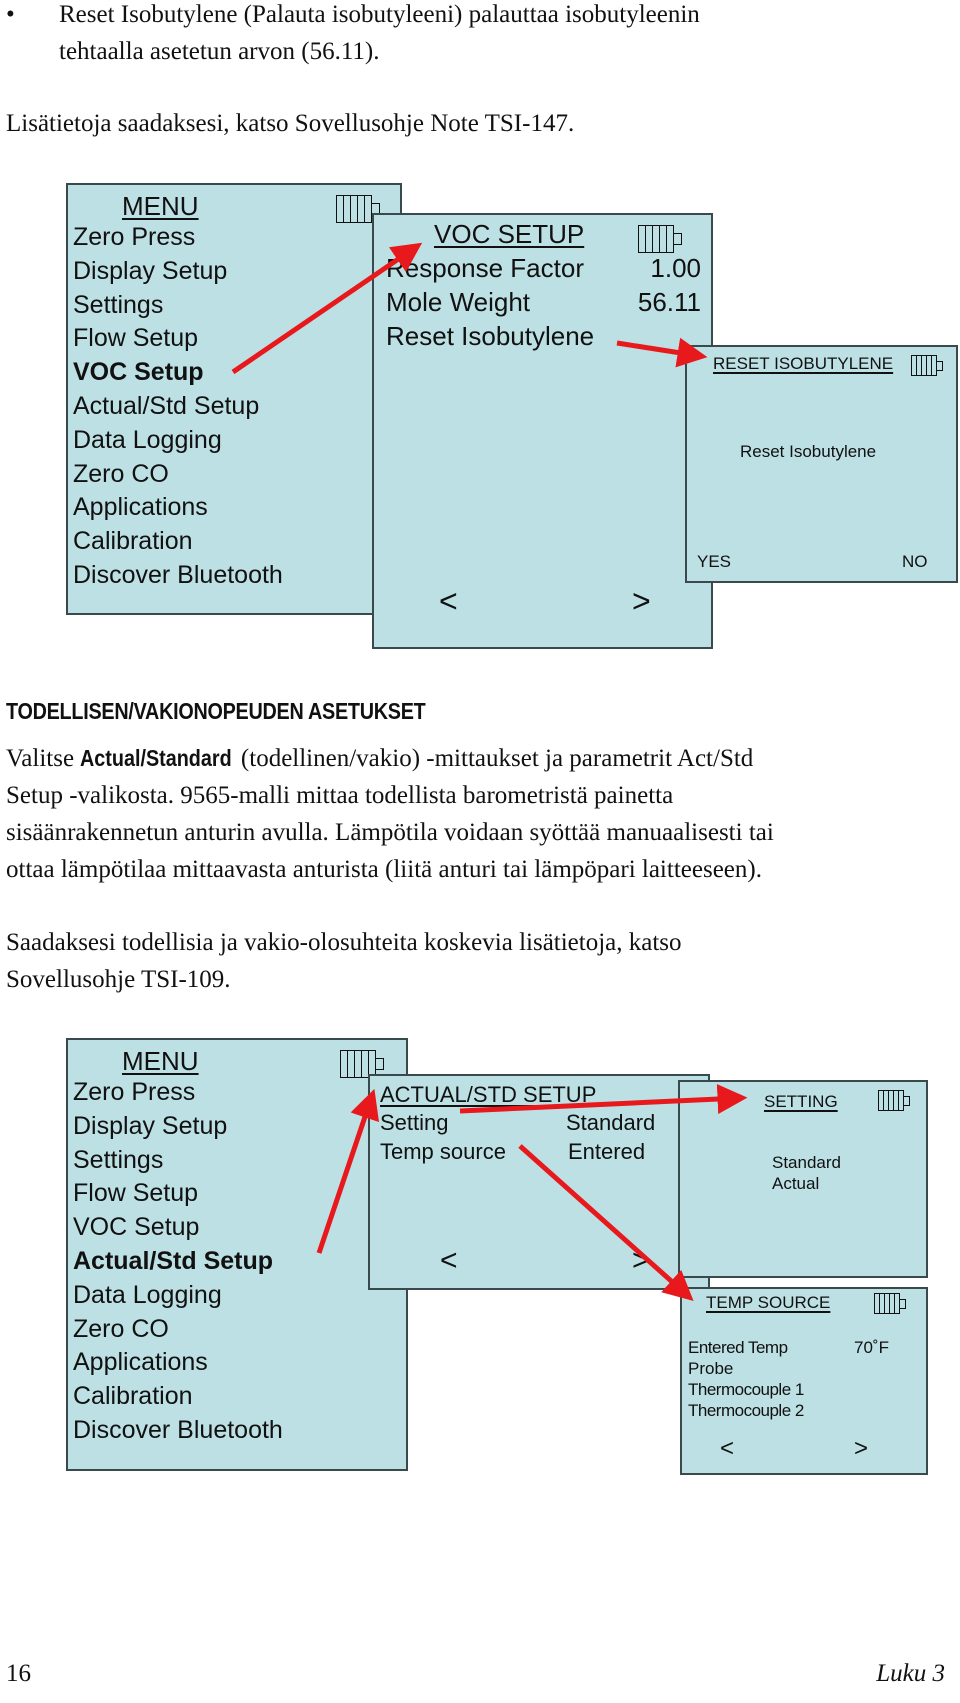 The width and height of the screenshot is (960, 1703). What do you see at coordinates (910, 1673) in the screenshot?
I see `chapter-label: Luku 3` at bounding box center [910, 1673].